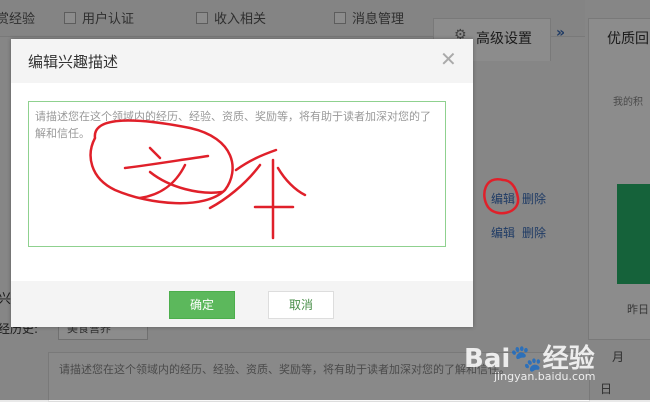  What do you see at coordinates (202, 305) in the screenshot?
I see `confirm-button: 确定` at bounding box center [202, 305].